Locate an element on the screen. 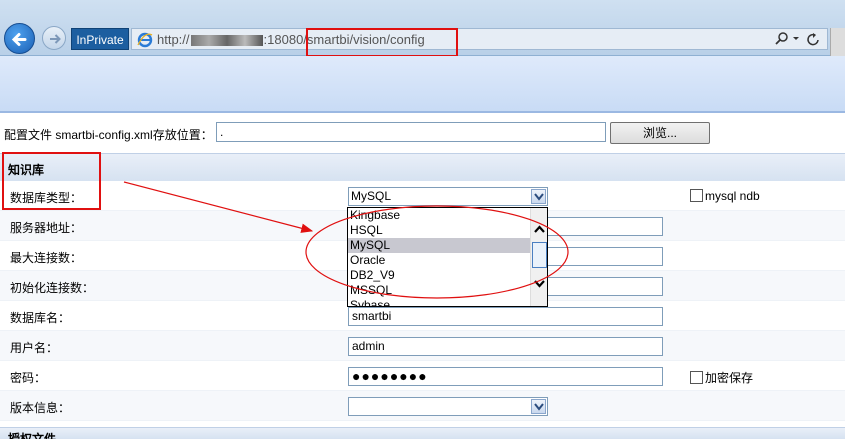 This screenshot has height=439, width=845. knowledge-base-section: 知识库 is located at coordinates (422, 167).